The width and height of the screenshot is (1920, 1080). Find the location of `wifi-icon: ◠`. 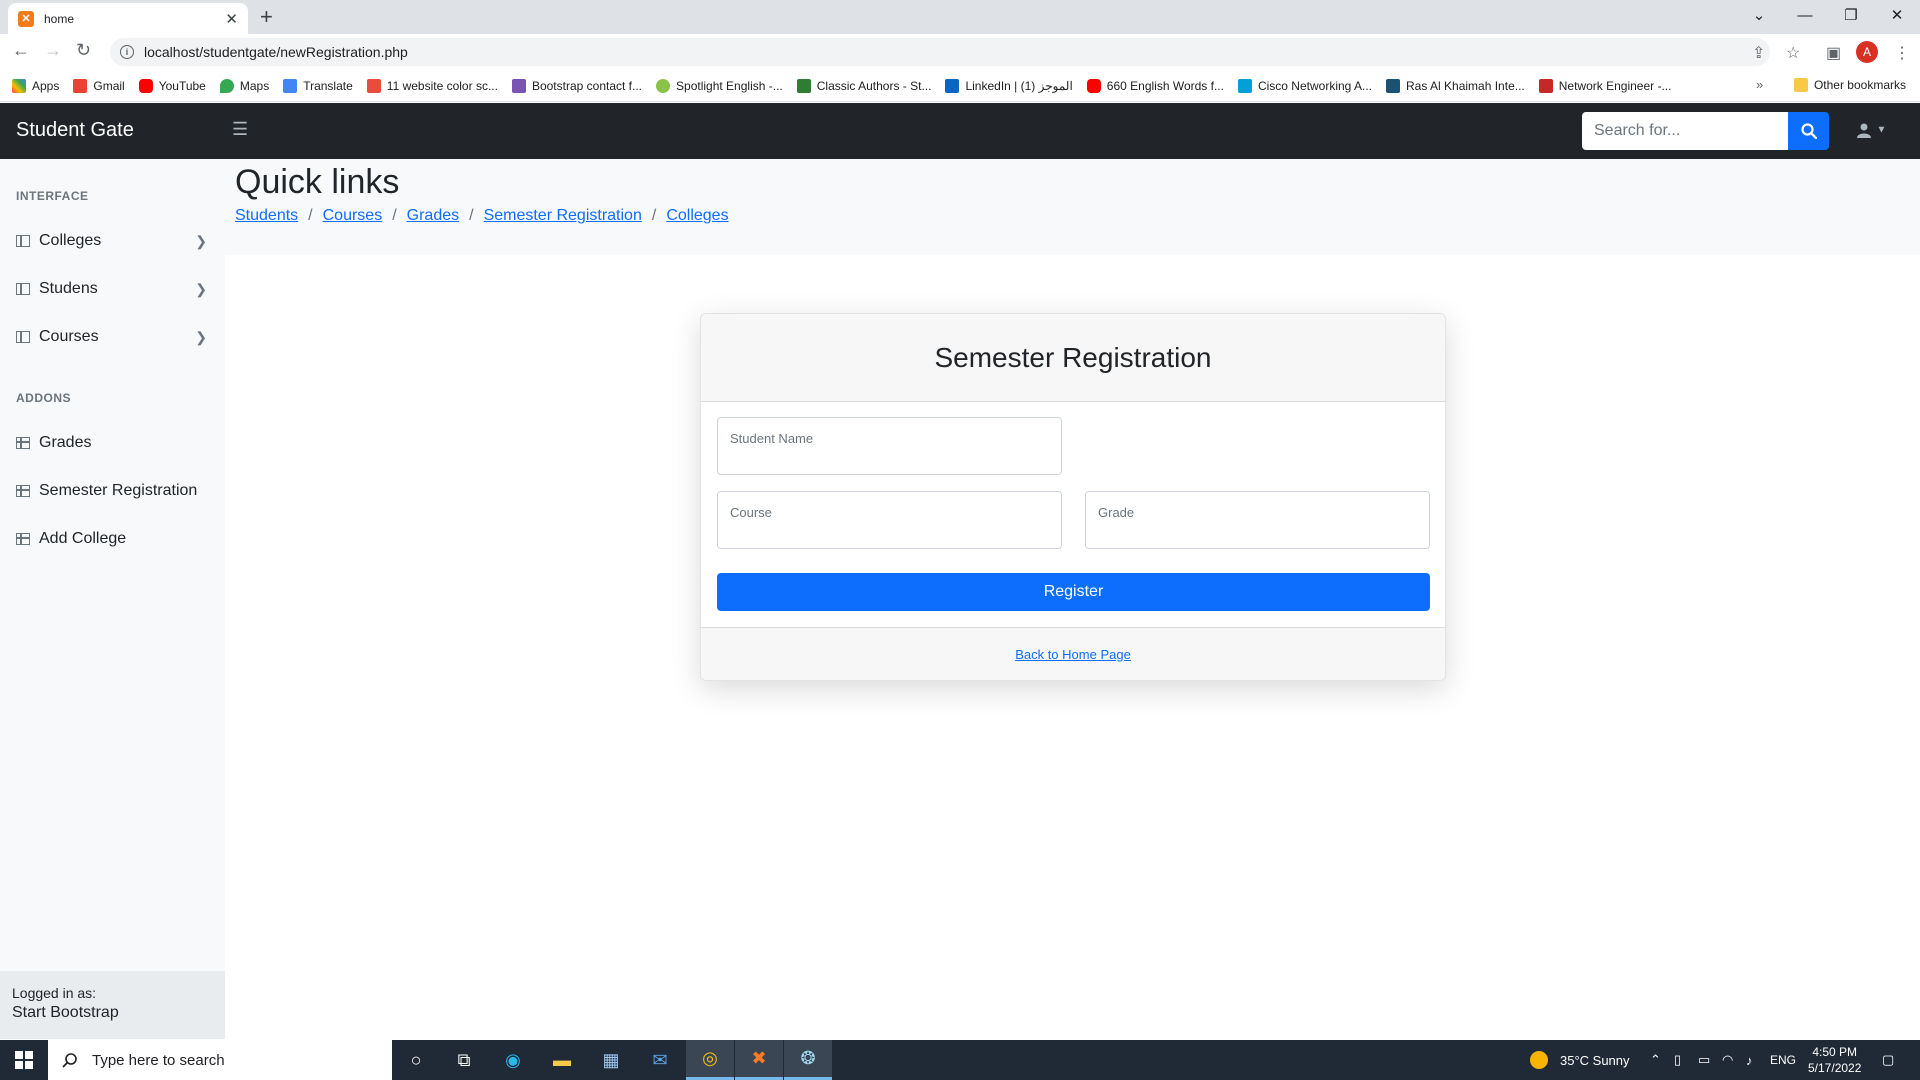

wifi-icon: ◠ is located at coordinates (1727, 1060).